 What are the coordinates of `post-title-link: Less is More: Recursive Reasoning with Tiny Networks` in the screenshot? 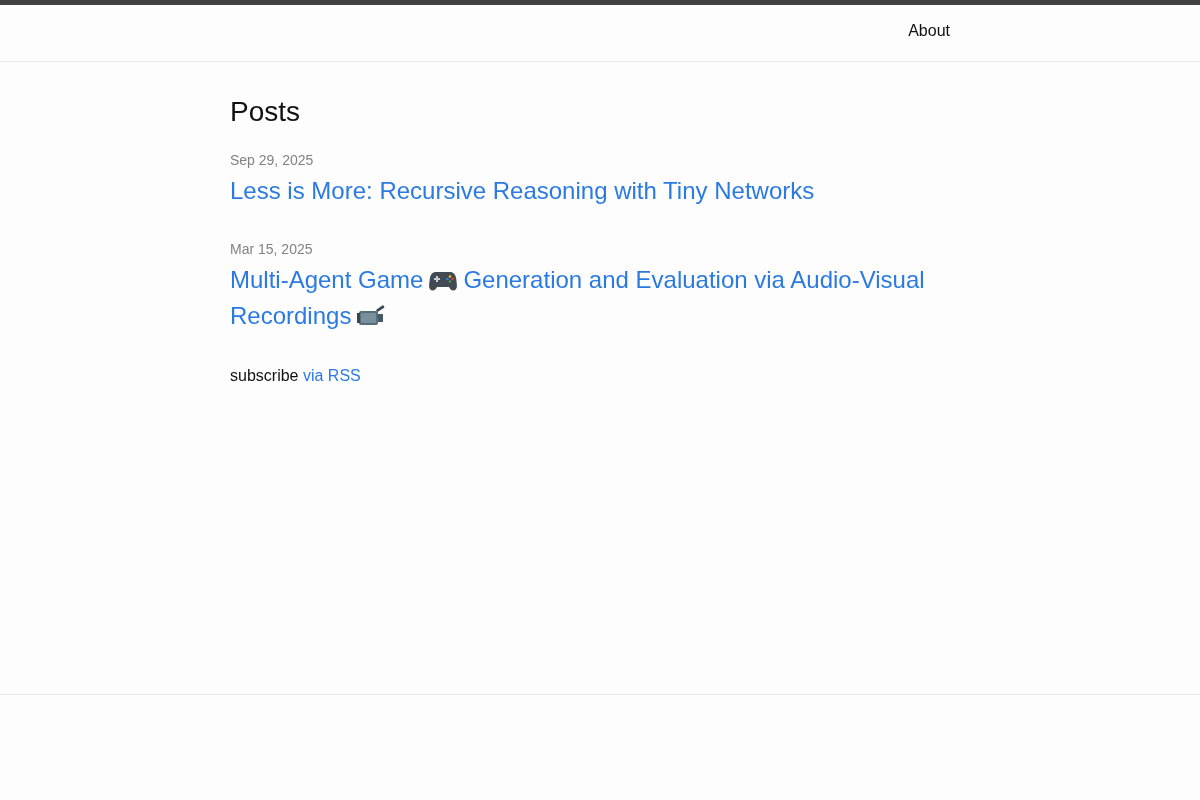 It's located at (600, 191).